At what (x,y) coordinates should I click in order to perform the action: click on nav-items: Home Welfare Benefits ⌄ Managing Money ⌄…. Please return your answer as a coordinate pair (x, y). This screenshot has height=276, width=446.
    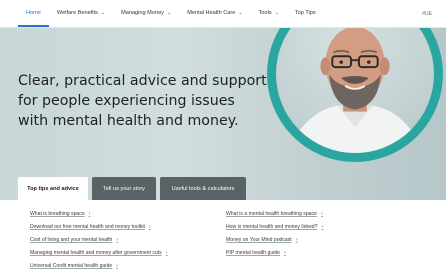
    Looking at the image, I should click on (162, 13).